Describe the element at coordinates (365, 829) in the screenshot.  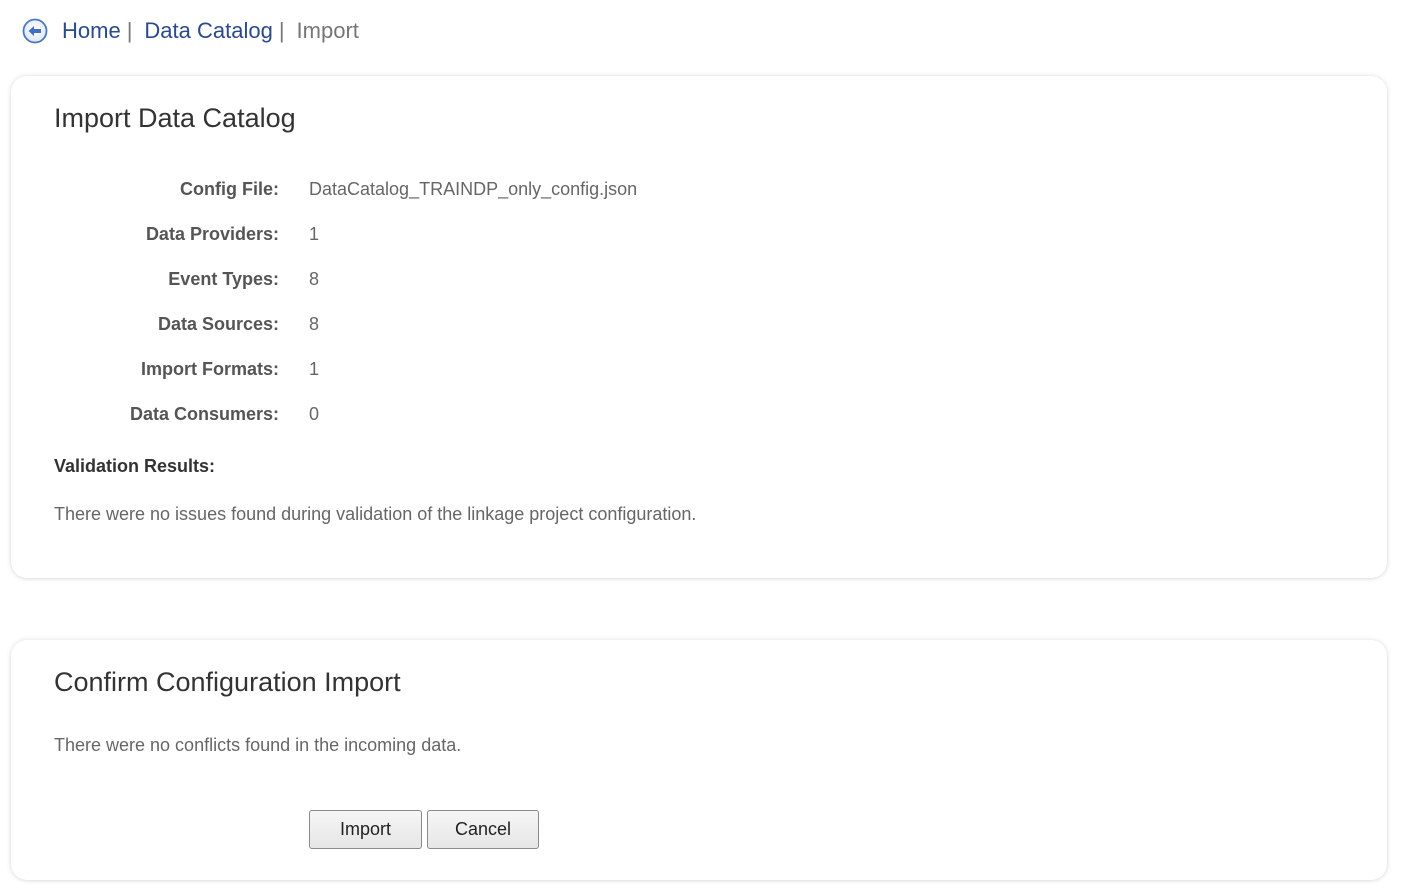
I see `import-button: Import` at that location.